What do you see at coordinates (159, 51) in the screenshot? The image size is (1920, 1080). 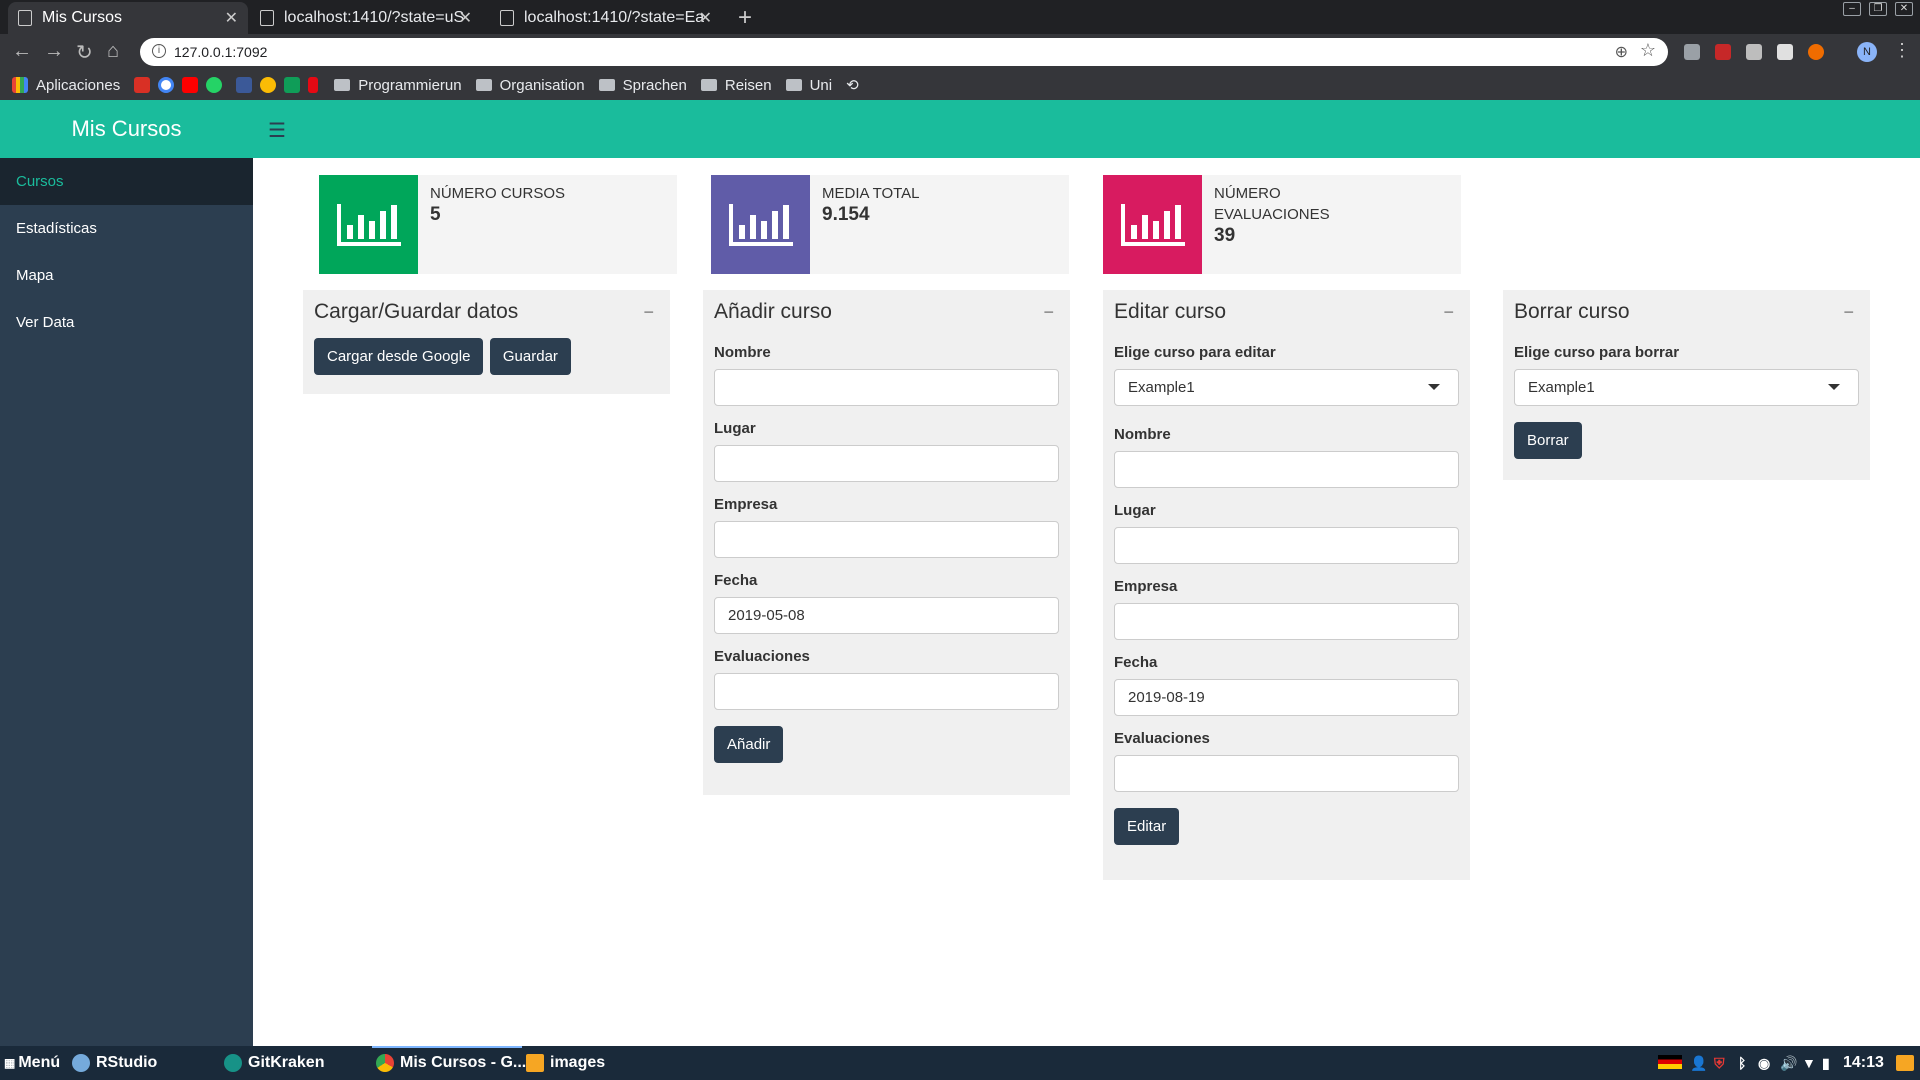 I see `info-icon: i` at bounding box center [159, 51].